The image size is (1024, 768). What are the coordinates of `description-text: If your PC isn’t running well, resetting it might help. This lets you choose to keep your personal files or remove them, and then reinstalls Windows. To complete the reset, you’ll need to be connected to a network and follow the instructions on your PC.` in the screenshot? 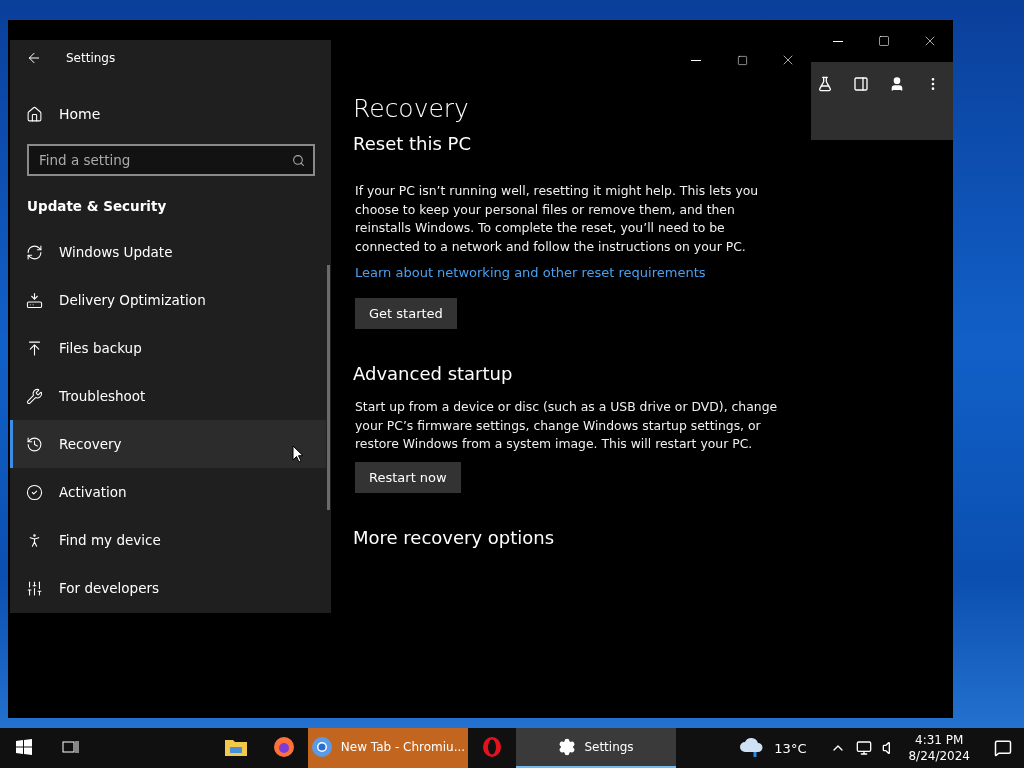 It's located at (557, 219).